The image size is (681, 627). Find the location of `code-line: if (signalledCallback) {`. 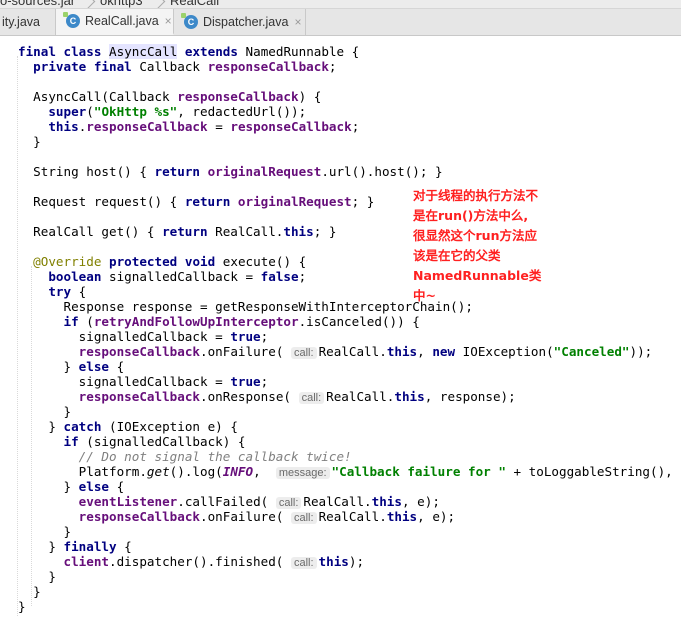

code-line: if (signalledCallback) { is located at coordinates (132, 441).